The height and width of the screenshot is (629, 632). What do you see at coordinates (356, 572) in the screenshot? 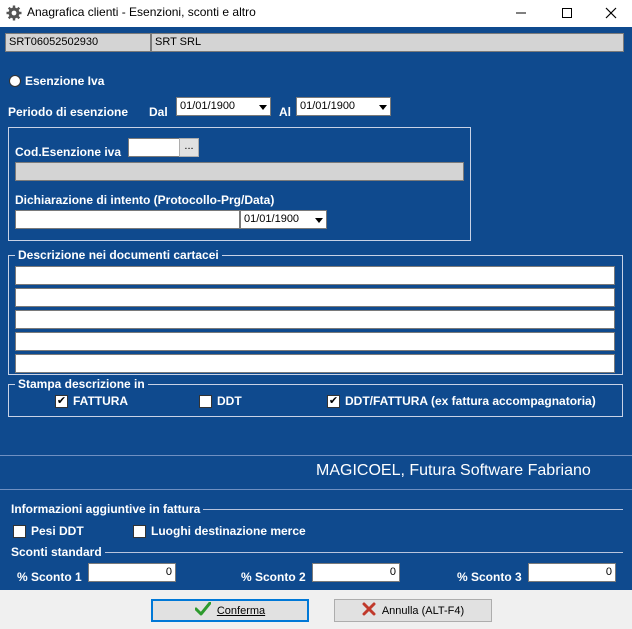
I see `sconto-2-input: 0` at bounding box center [356, 572].